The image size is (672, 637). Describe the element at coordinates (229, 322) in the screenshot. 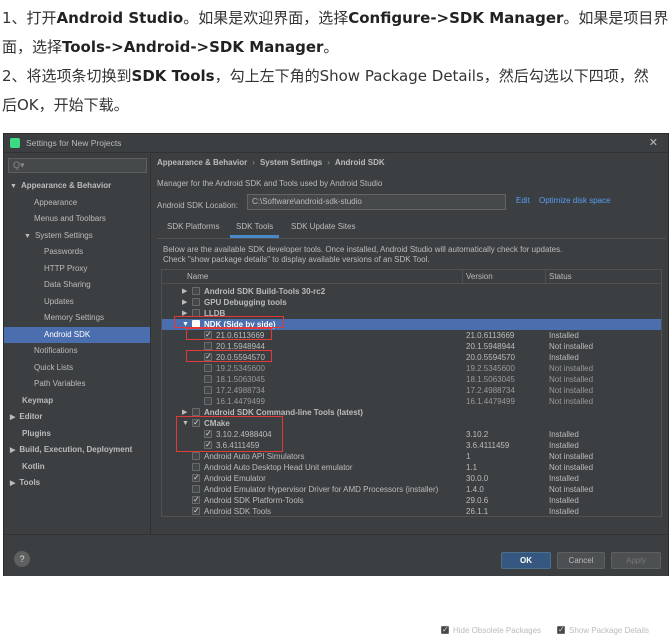

I see `highlight-ndk-box` at that location.